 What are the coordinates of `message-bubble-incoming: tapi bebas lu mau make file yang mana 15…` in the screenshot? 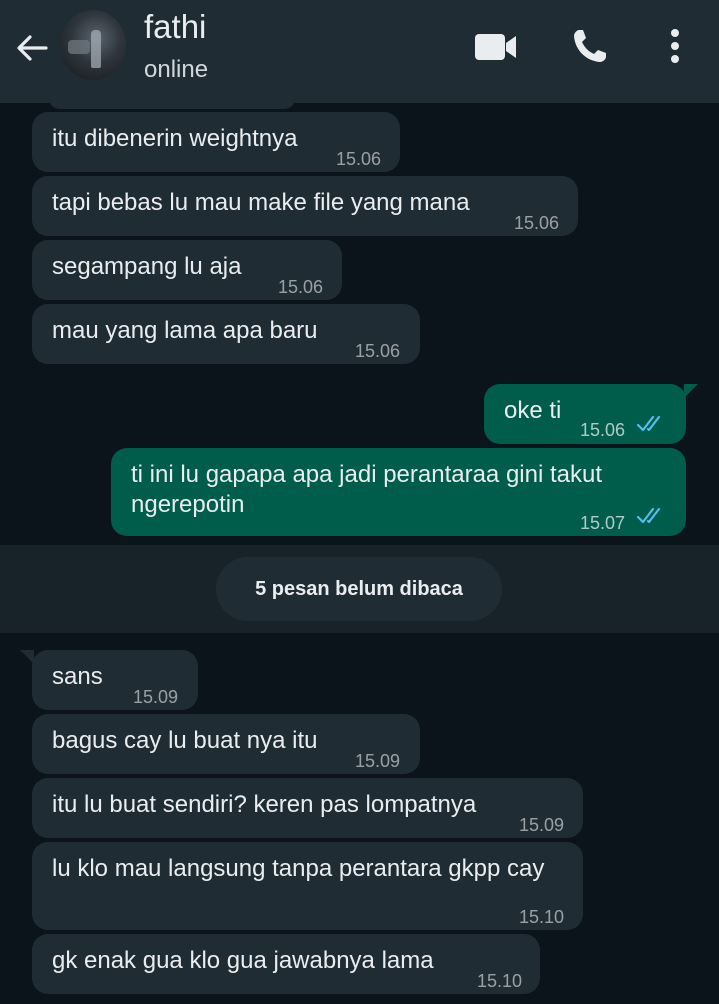 It's located at (305, 206).